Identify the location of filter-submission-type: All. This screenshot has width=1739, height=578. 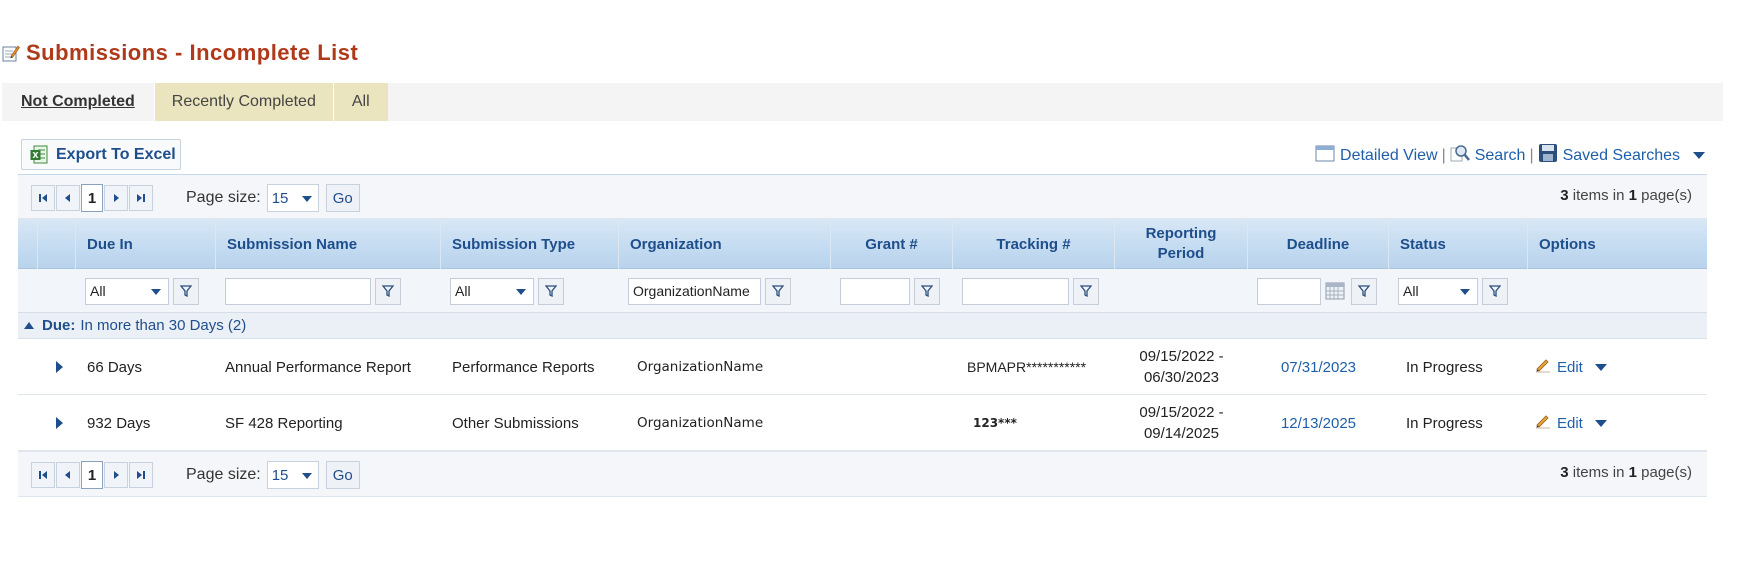
(530, 291).